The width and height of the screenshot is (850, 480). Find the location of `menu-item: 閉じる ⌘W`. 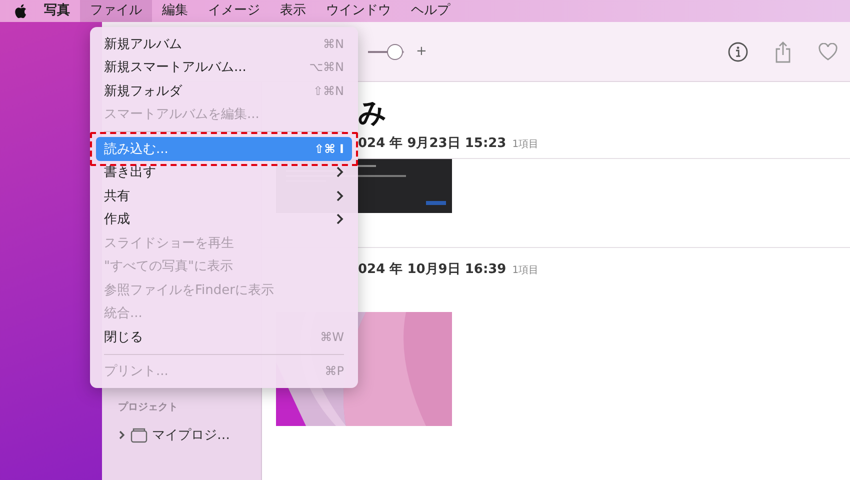

menu-item: 閉じる ⌘W is located at coordinates (224, 336).